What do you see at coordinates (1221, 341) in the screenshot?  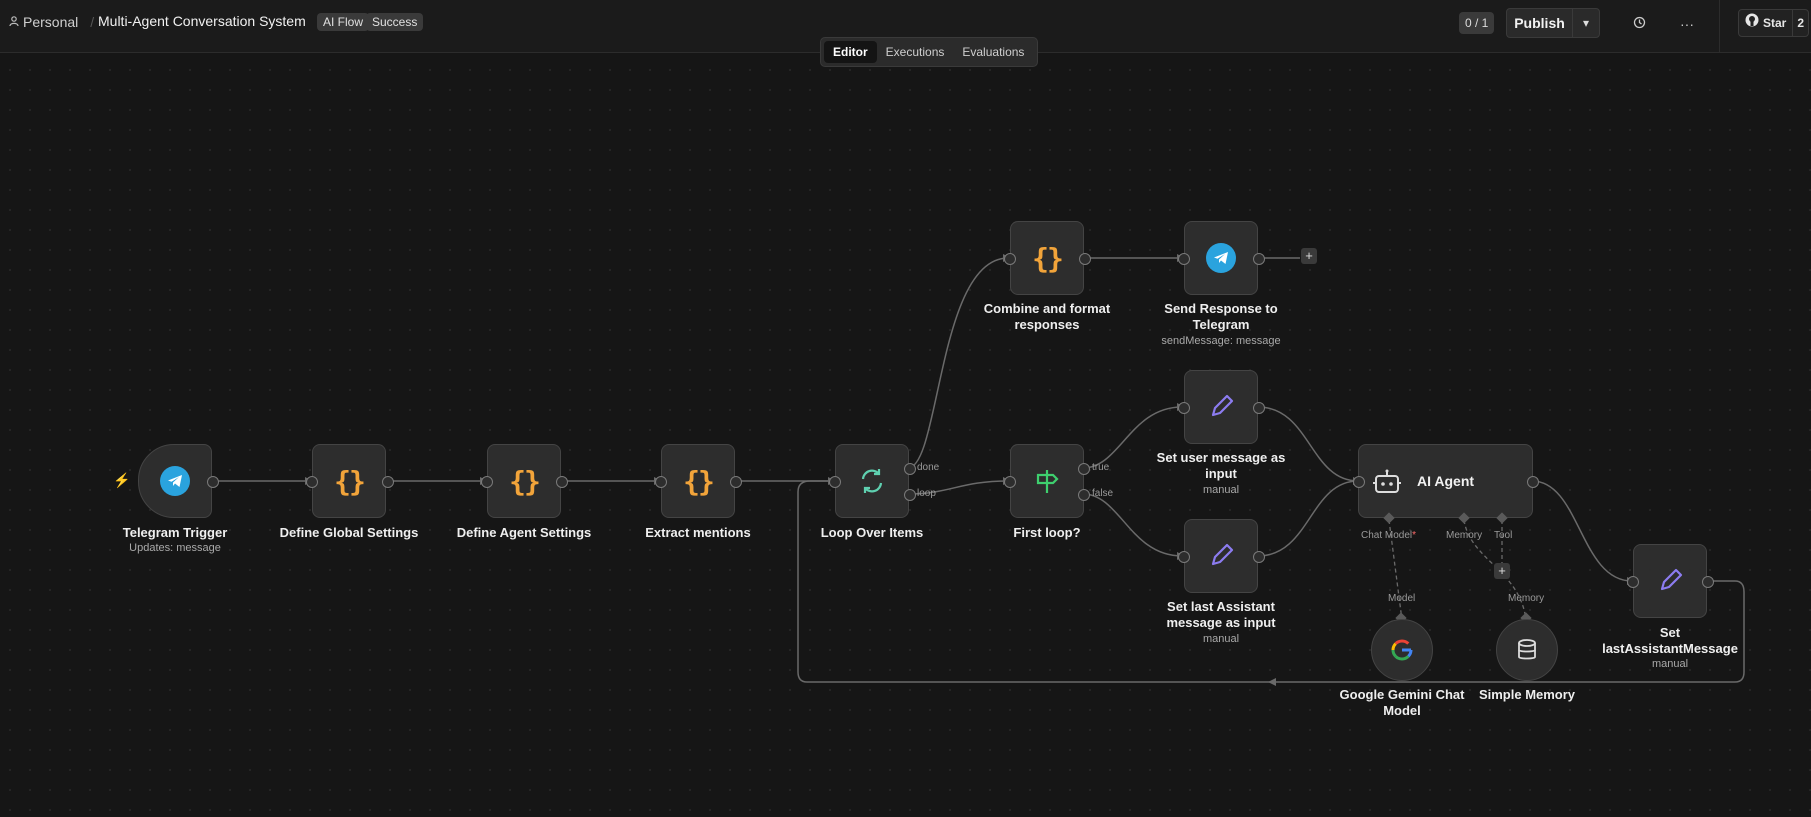 I see `node-subtitle: sendMessage: message` at bounding box center [1221, 341].